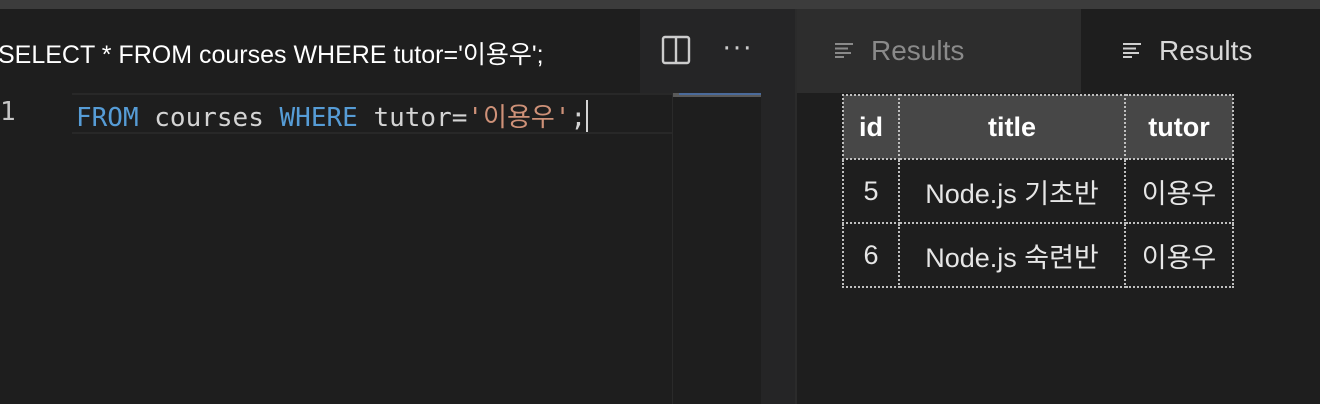 The image size is (1320, 404). I want to click on results-tab-1-label: Results, so click(918, 50).